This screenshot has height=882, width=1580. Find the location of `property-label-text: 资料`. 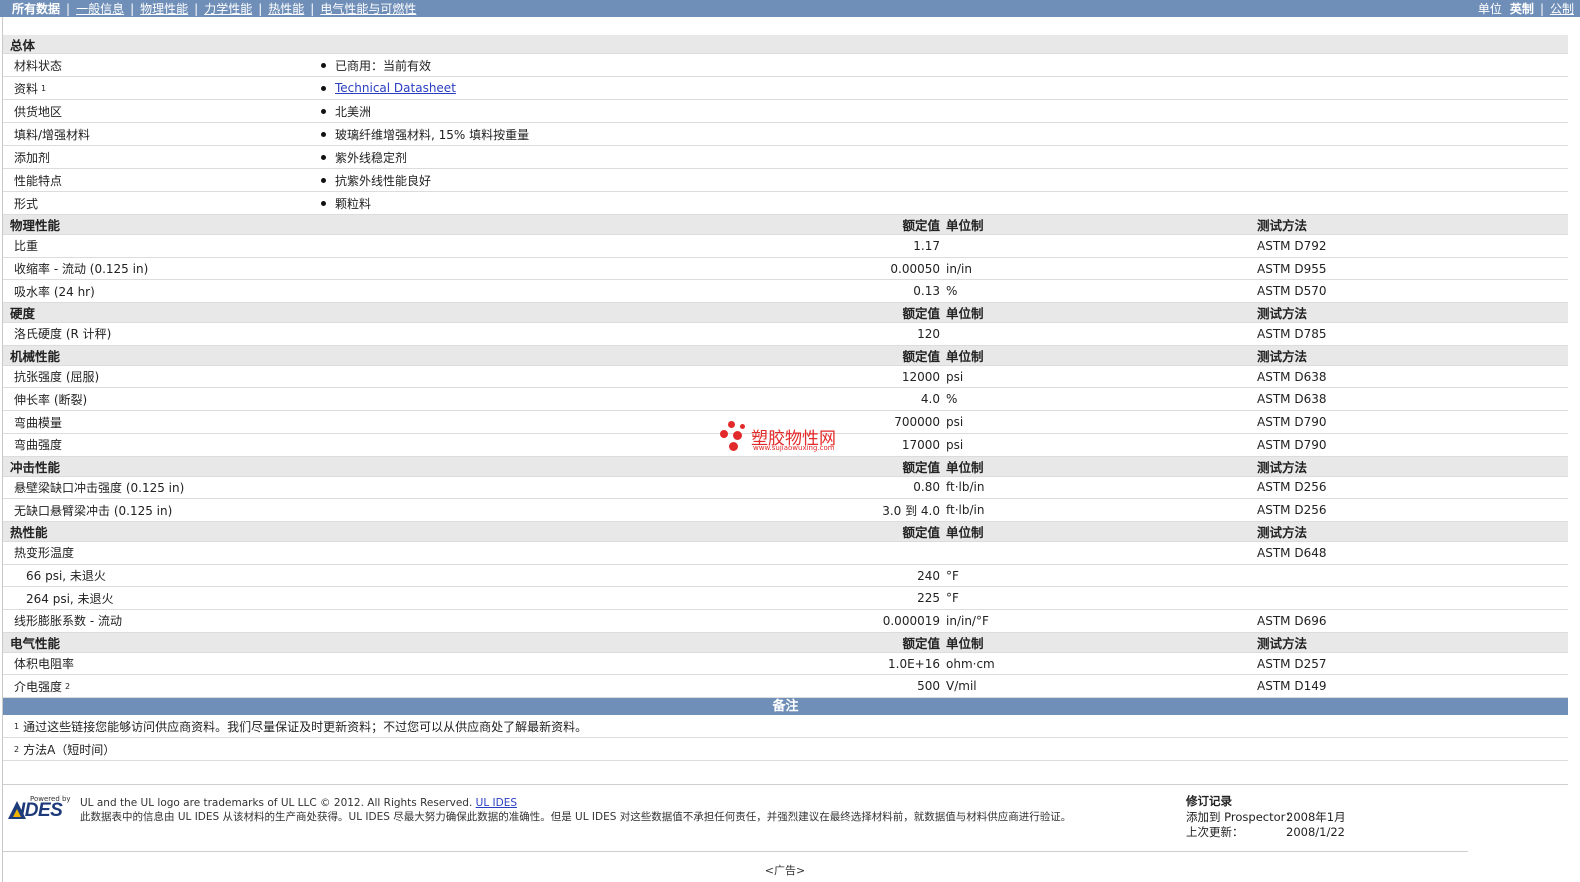

property-label-text: 资料 is located at coordinates (26, 88).